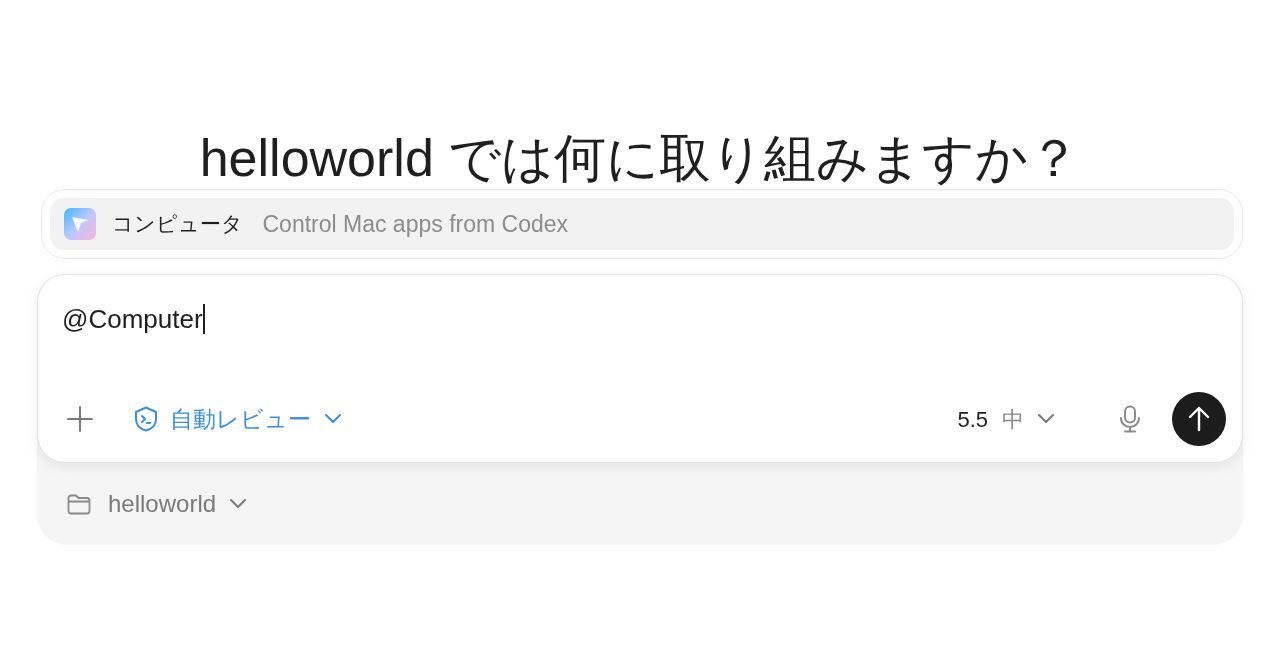 The height and width of the screenshot is (670, 1280). I want to click on folder-icon, so click(79, 504).